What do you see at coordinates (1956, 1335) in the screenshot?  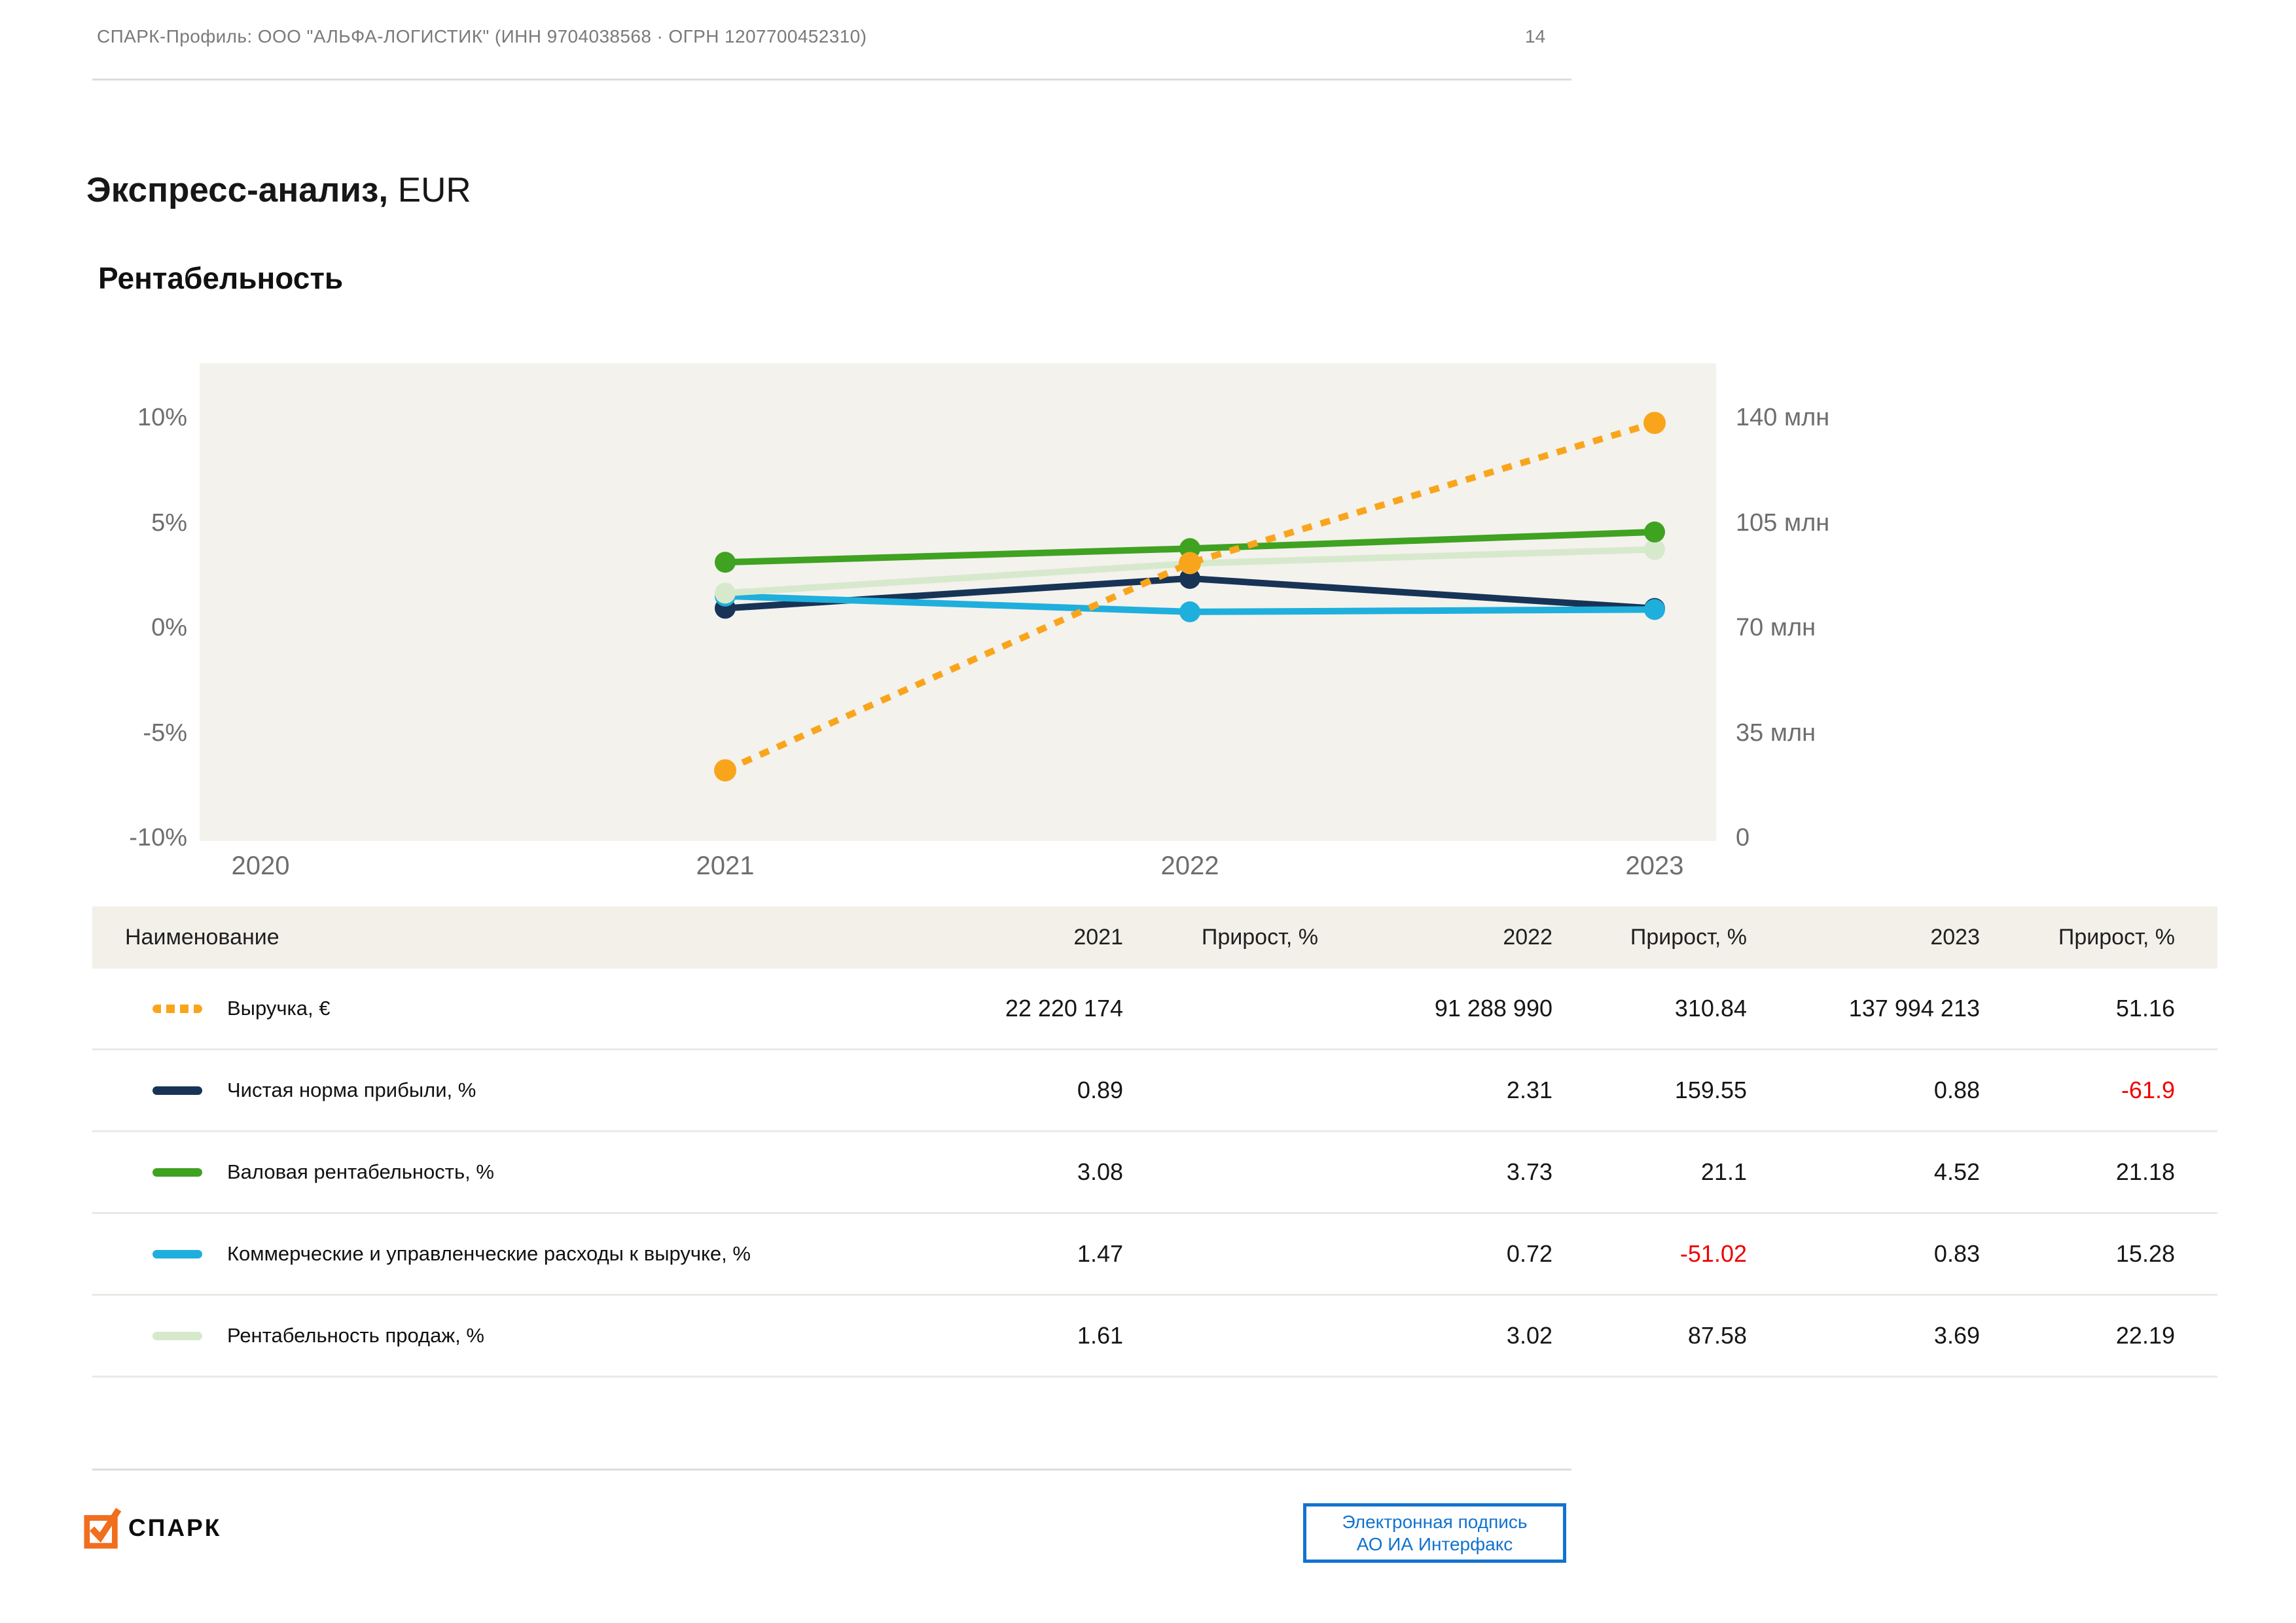 I see `value-cell: 3.69` at bounding box center [1956, 1335].